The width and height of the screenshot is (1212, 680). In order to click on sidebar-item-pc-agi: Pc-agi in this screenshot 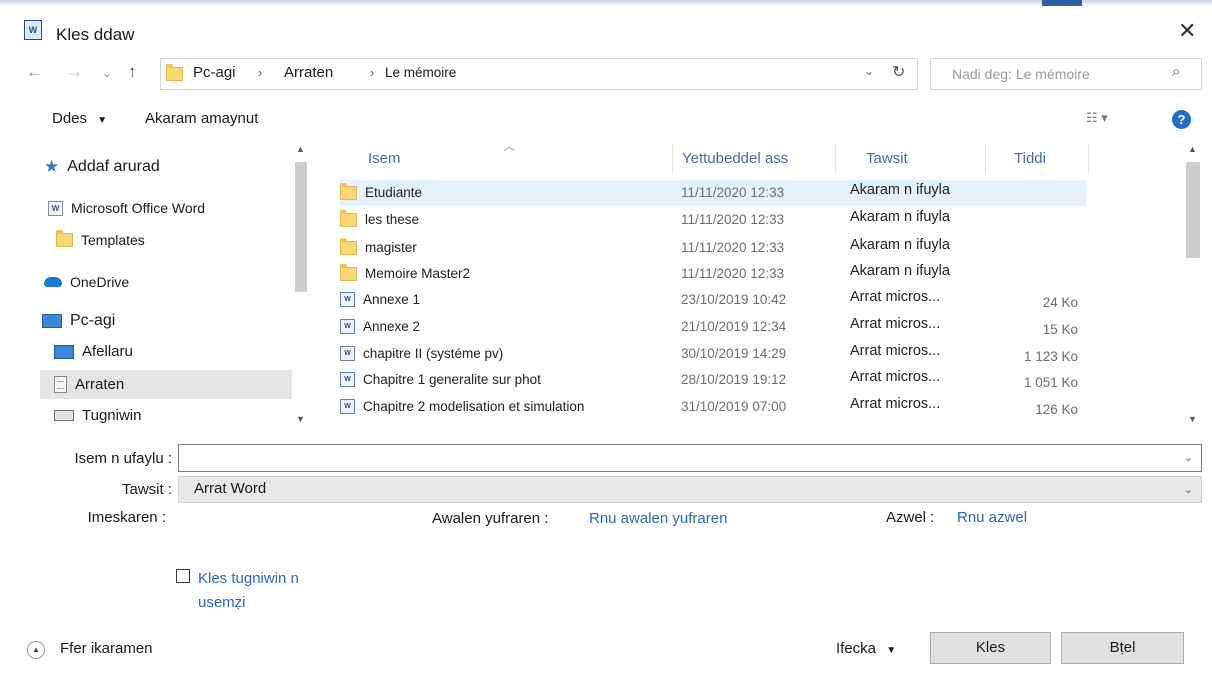, I will do `click(78, 321)`.